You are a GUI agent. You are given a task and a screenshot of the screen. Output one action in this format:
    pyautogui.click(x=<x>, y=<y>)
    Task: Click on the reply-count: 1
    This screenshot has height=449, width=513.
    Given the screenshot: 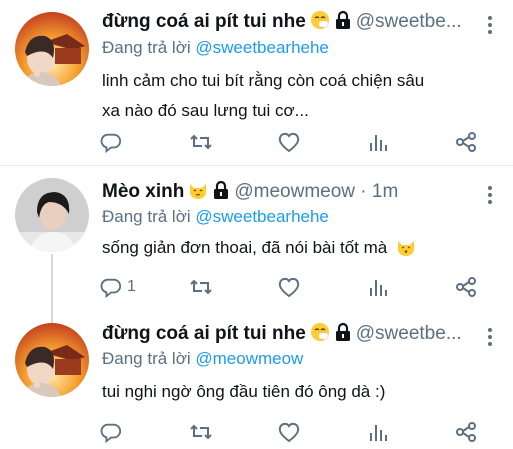 What is the action you would take?
    pyautogui.click(x=131, y=286)
    